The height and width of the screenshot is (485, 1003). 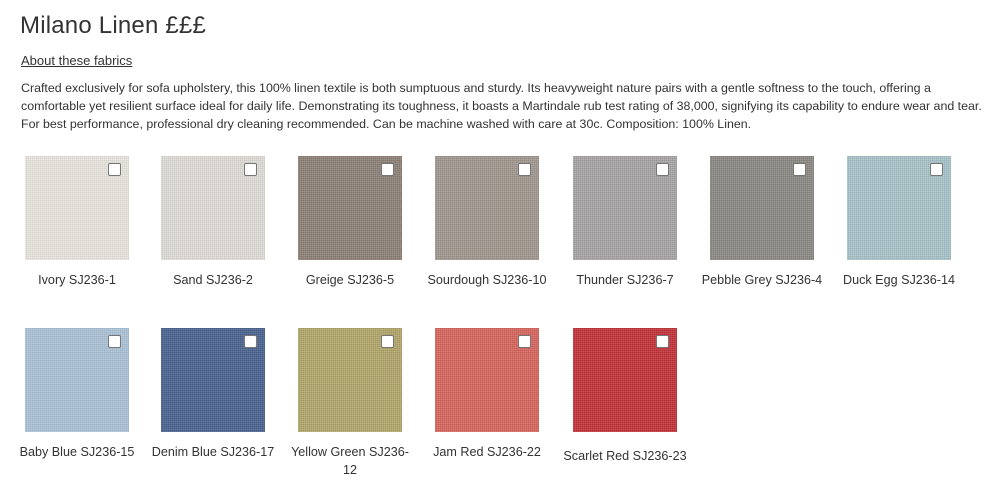 I want to click on swatch-label: Sand SJ236-2, so click(x=213, y=280).